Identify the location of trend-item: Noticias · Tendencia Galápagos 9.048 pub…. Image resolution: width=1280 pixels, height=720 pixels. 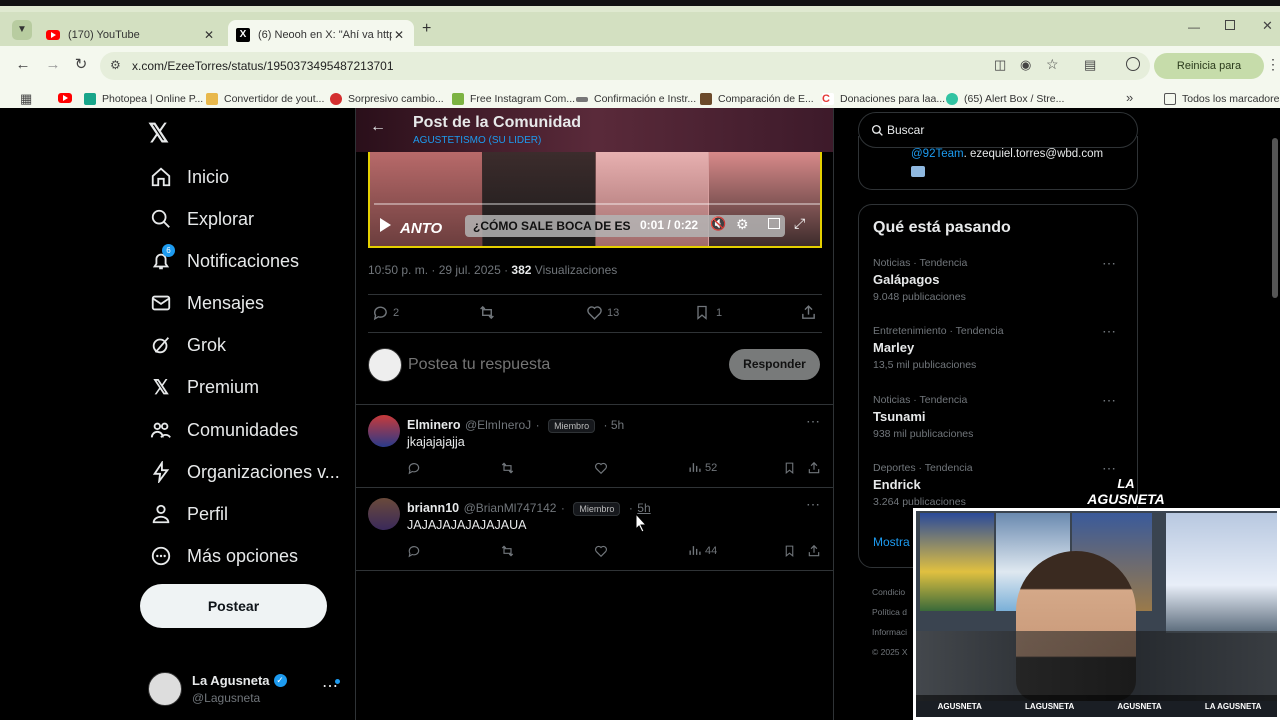
(998, 279).